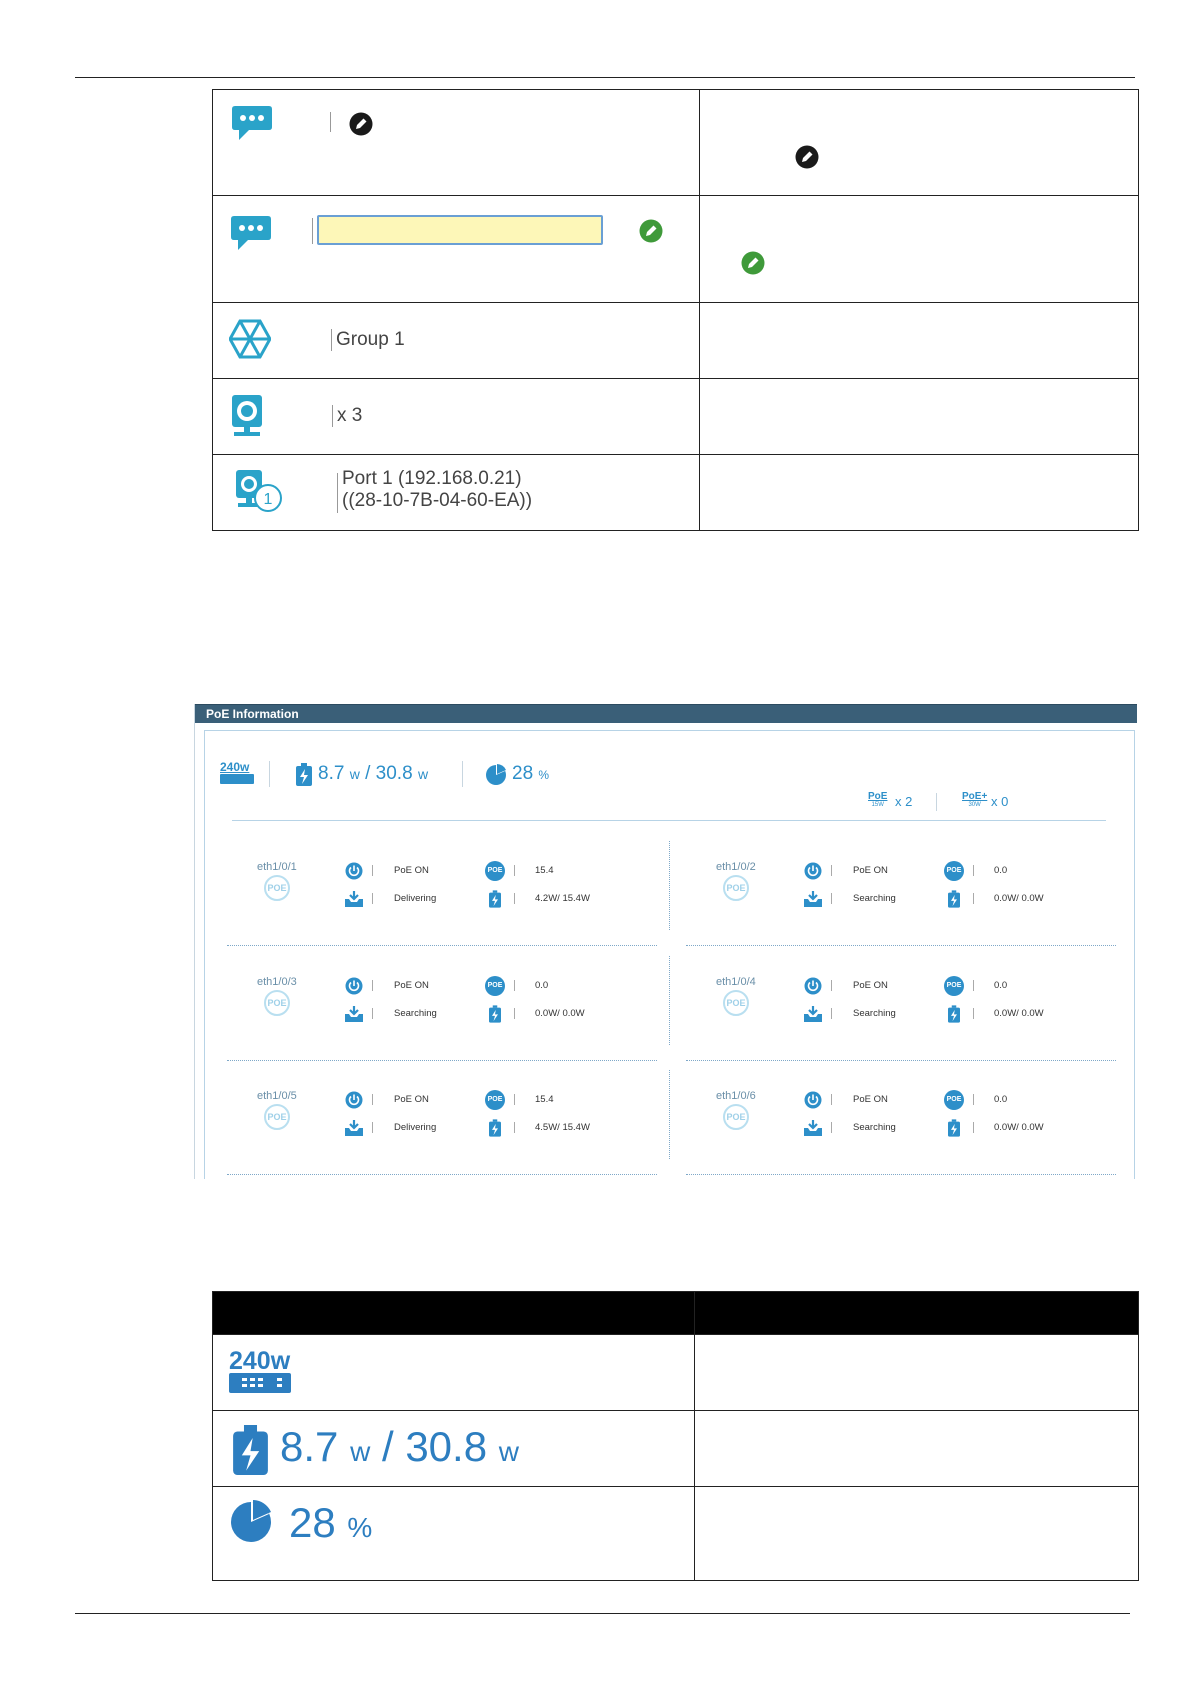 The image size is (1191, 1684). What do you see at coordinates (736, 1117) in the screenshot?
I see `poe-port-icon: POE` at bounding box center [736, 1117].